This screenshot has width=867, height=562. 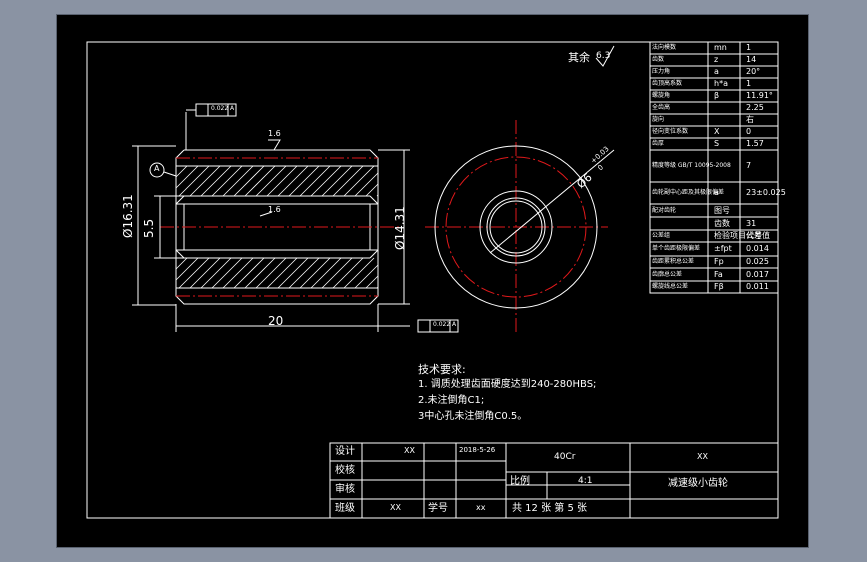 What do you see at coordinates (442, 324) in the screenshot?
I see `tolerance-bottom-value: 0.022` at bounding box center [442, 324].